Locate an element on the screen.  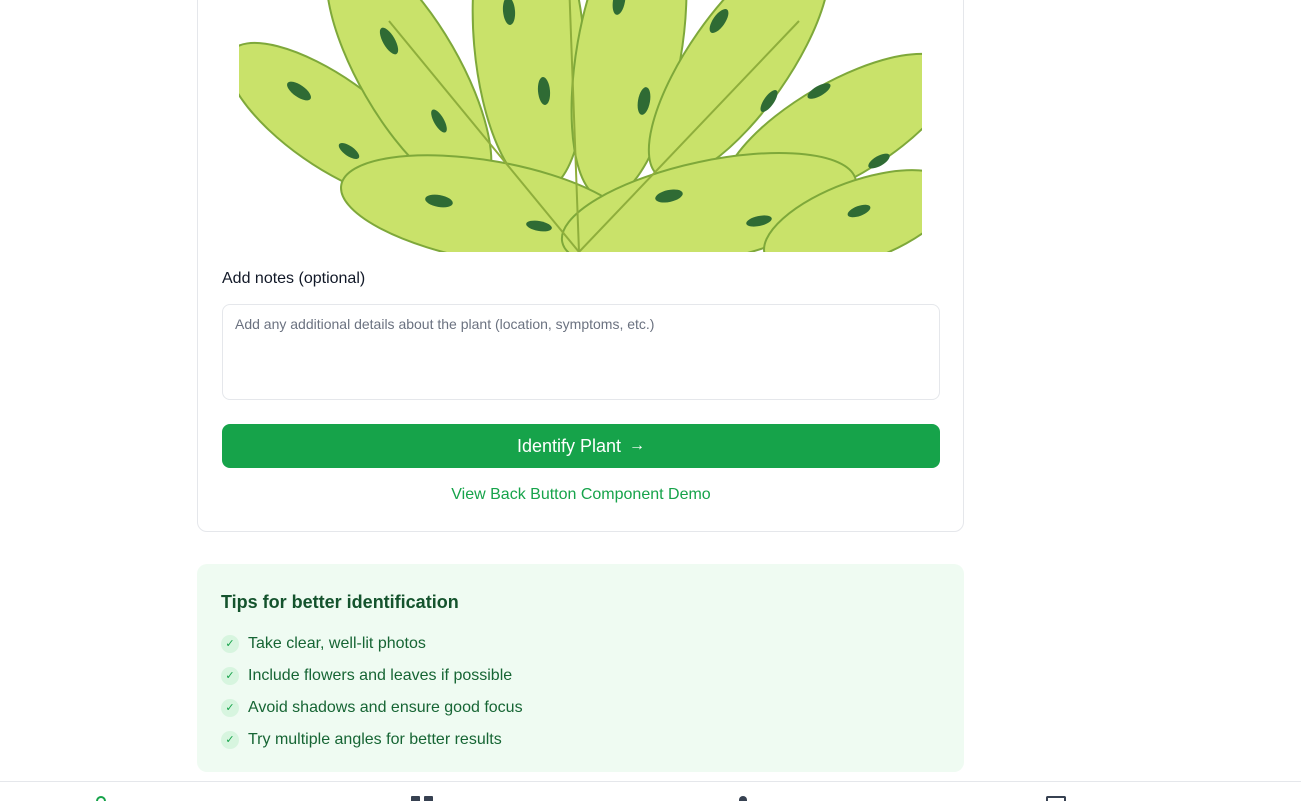
tip-text: Avoid shadows and ensure good focus is located at coordinates (385, 707).